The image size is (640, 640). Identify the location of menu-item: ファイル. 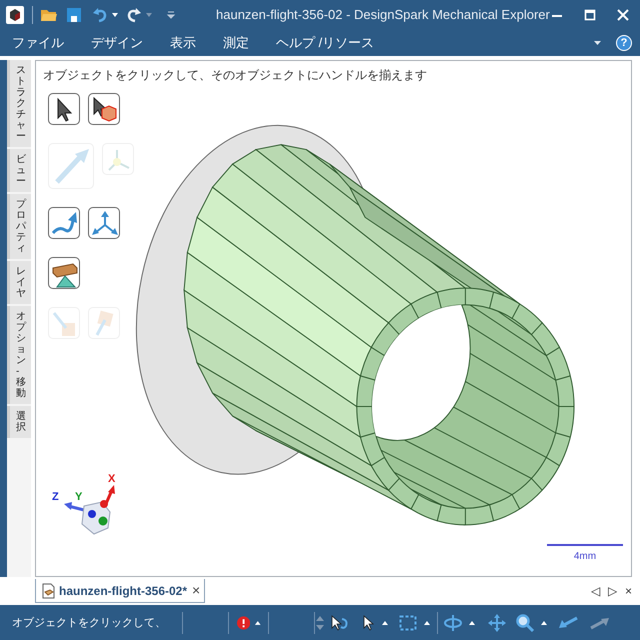
(38, 43).